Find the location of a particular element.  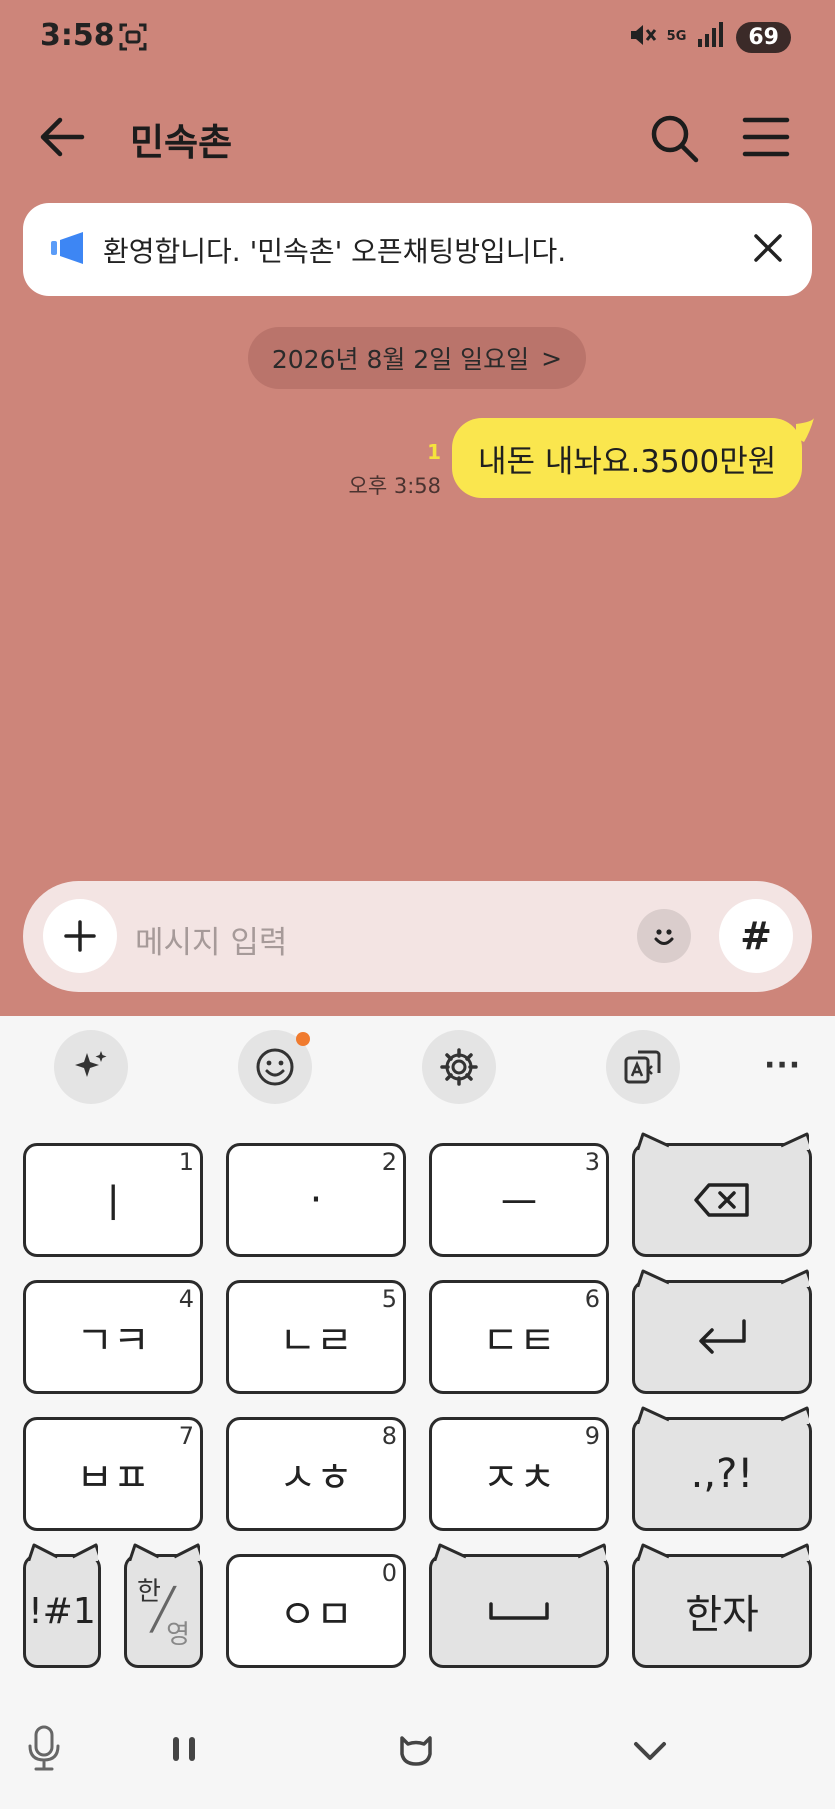

backspace-key is located at coordinates (722, 1194).